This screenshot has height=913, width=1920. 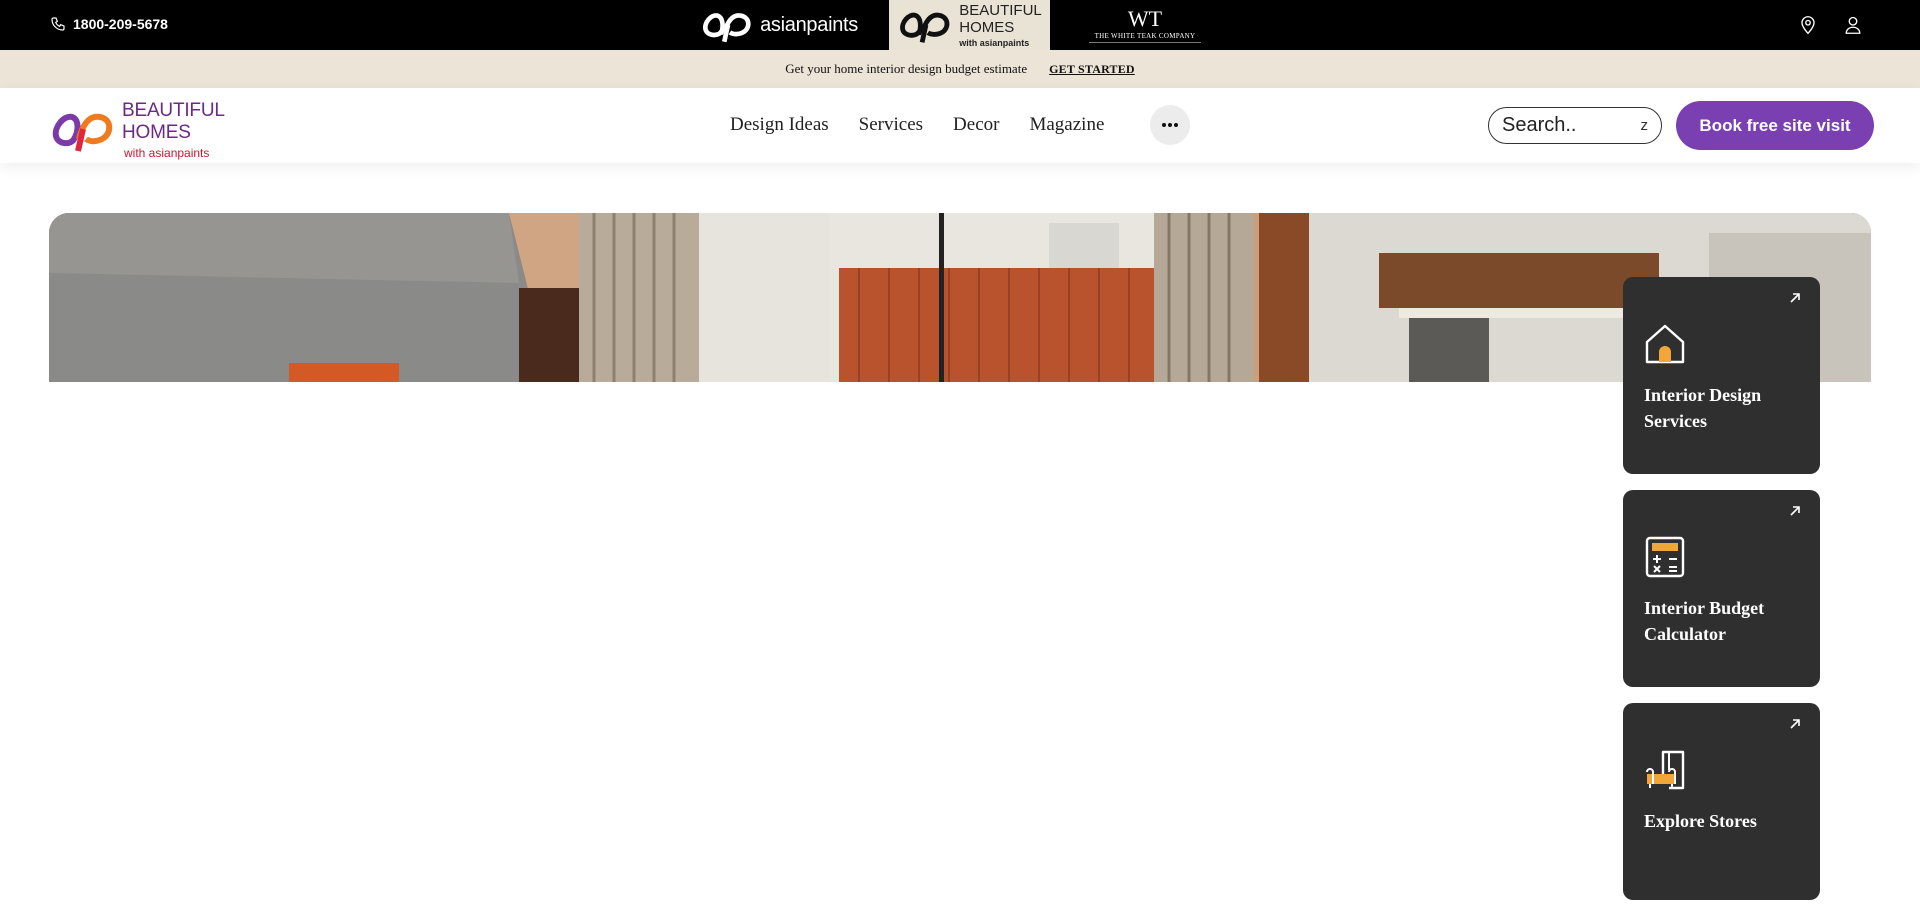 I want to click on account-button, so click(x=1853, y=25).